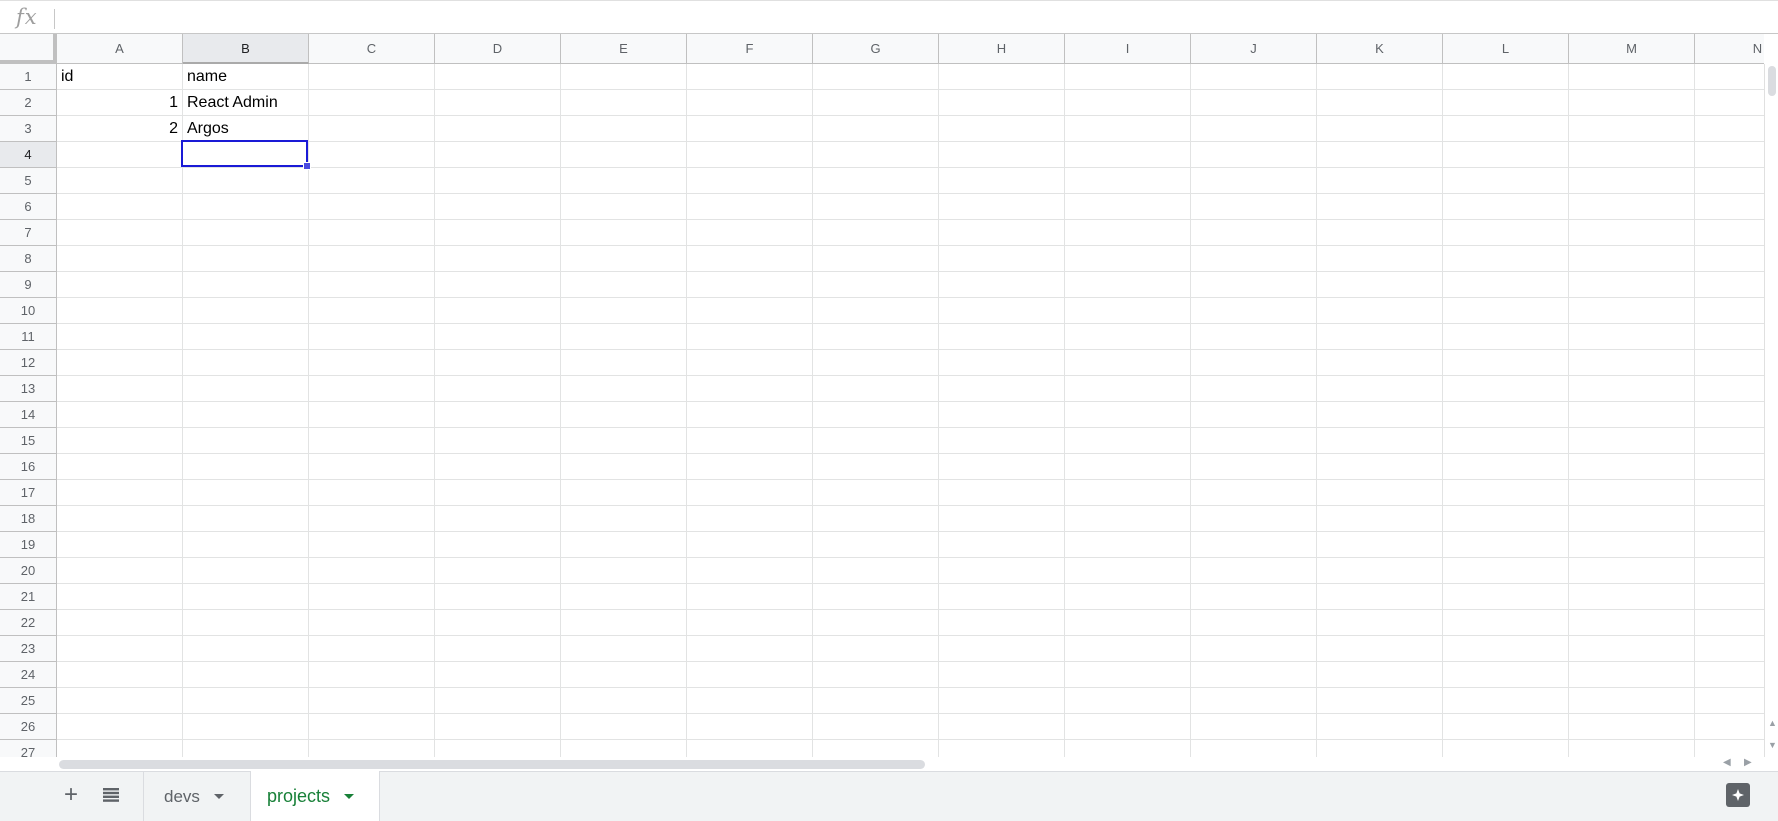 The height and width of the screenshot is (821, 1778). Describe the element at coordinates (876, 467) in the screenshot. I see `cell-g16` at that location.